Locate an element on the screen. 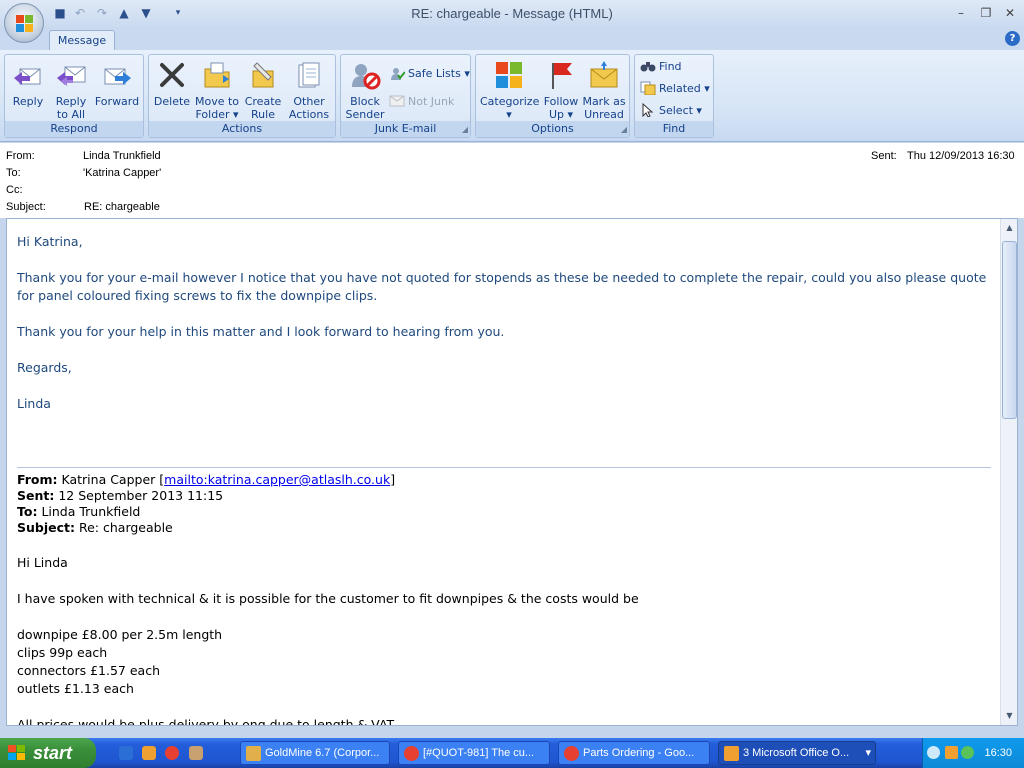  group-label-options: Options is located at coordinates (552, 129).